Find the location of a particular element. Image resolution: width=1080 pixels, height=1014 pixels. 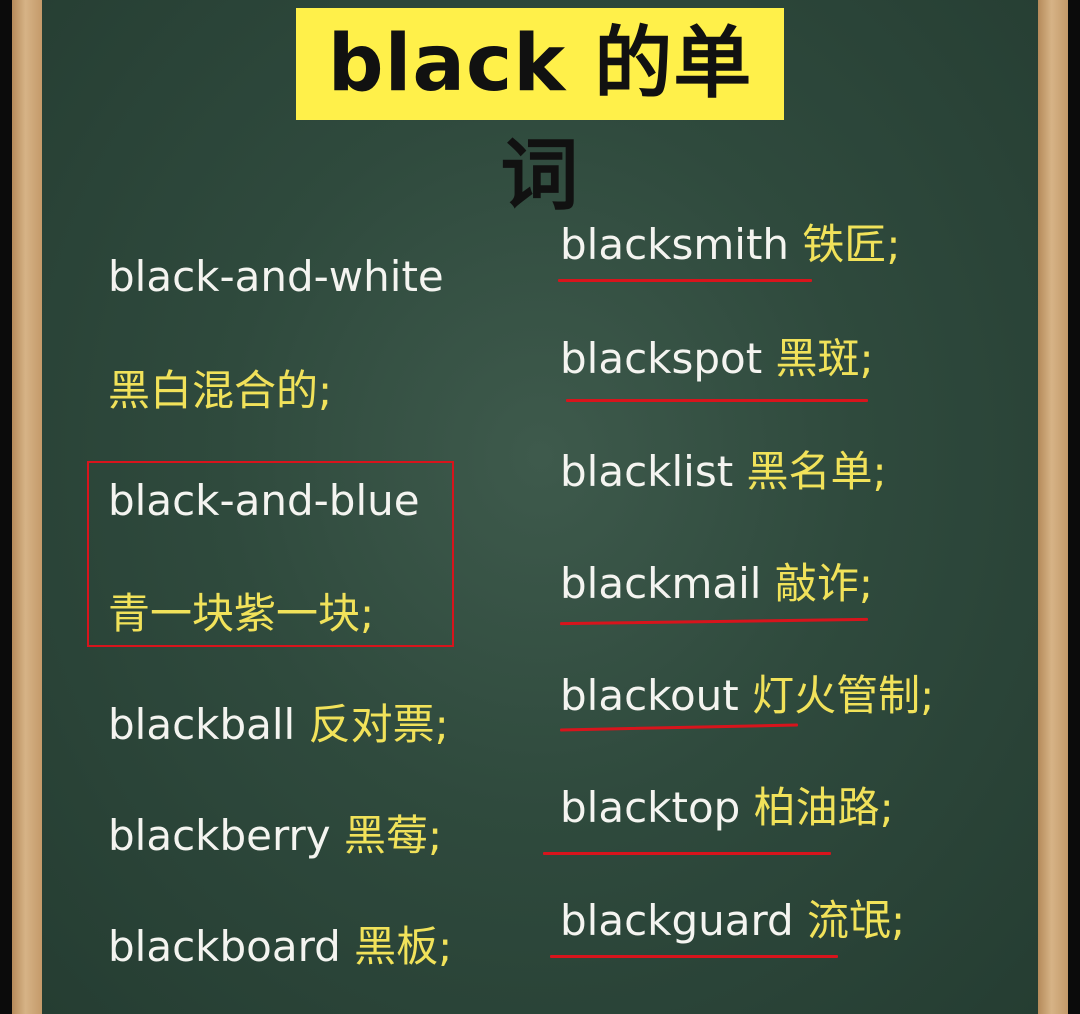

left-meaning-3: 反对票; is located at coordinates (378, 724).